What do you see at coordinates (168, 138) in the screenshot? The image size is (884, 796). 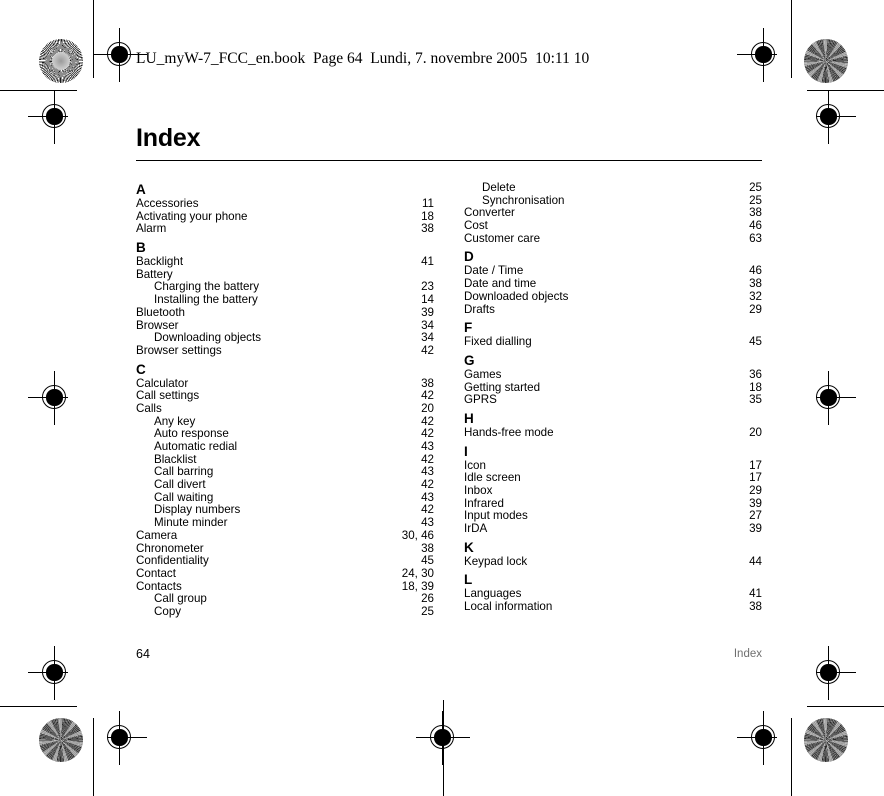 I see `page-title: Index` at bounding box center [168, 138].